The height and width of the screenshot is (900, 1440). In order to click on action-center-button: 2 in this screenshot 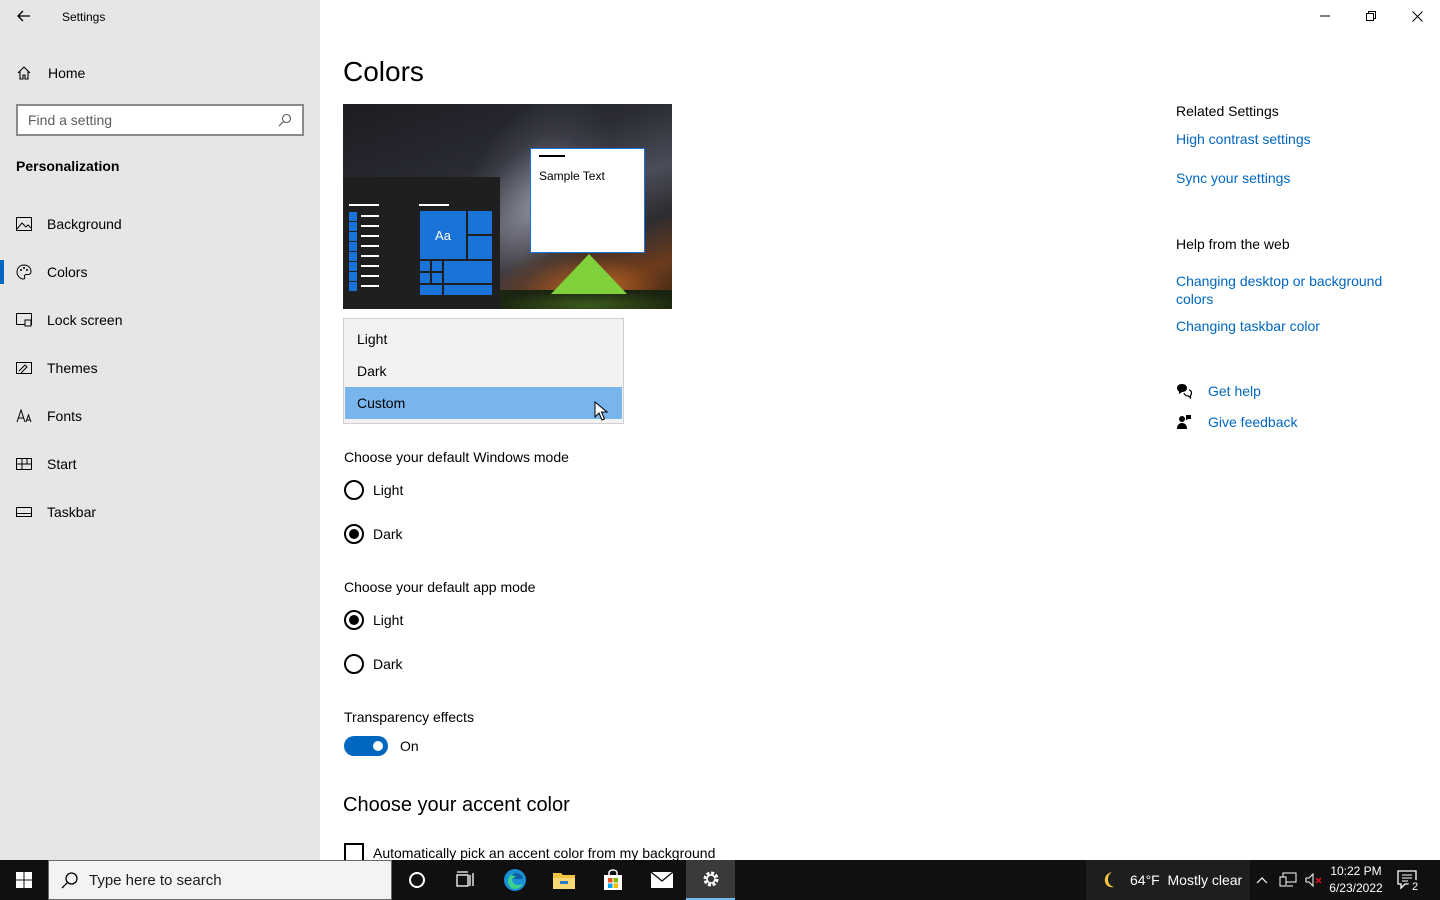, I will do `click(1409, 881)`.